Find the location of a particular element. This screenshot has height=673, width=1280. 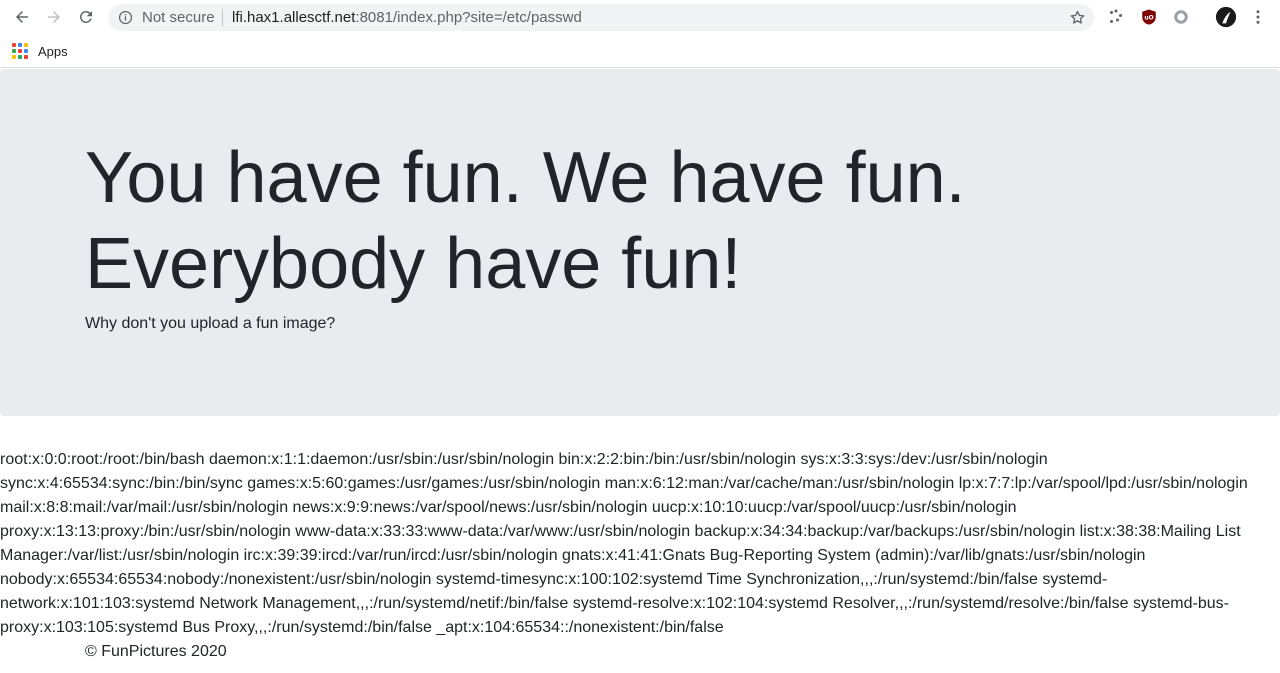

circle-extension-icon is located at coordinates (1181, 17).